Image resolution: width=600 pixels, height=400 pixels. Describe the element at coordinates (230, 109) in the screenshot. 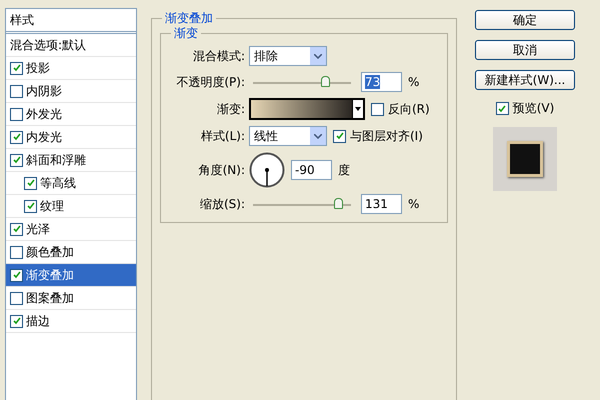

I see `field-label: 渐变:` at that location.